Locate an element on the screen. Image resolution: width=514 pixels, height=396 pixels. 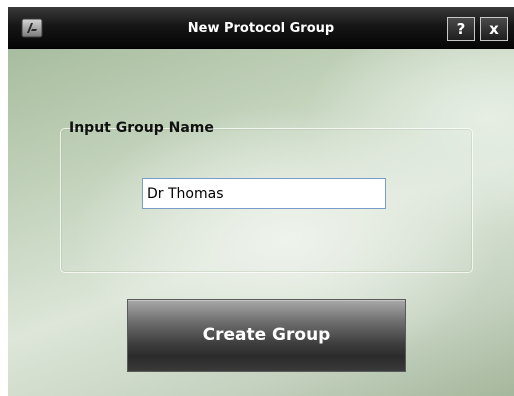
title-bar: New Protocol Group ? x is located at coordinates (261, 28).